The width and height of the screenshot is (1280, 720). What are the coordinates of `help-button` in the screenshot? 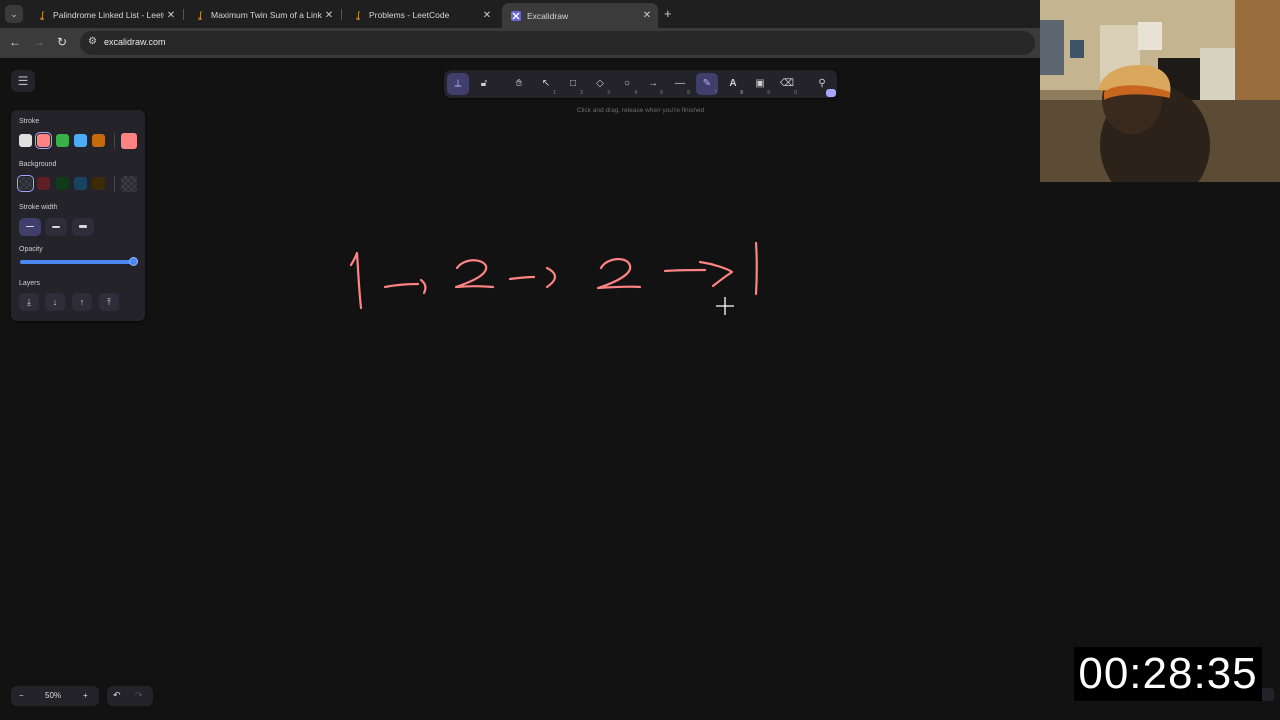 It's located at (1267, 694).